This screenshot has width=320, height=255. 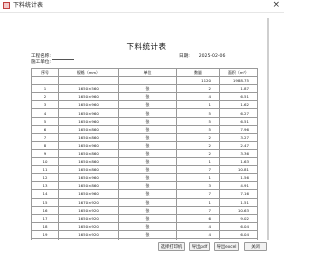 I want to click on cell-spec, so click(x=88, y=81).